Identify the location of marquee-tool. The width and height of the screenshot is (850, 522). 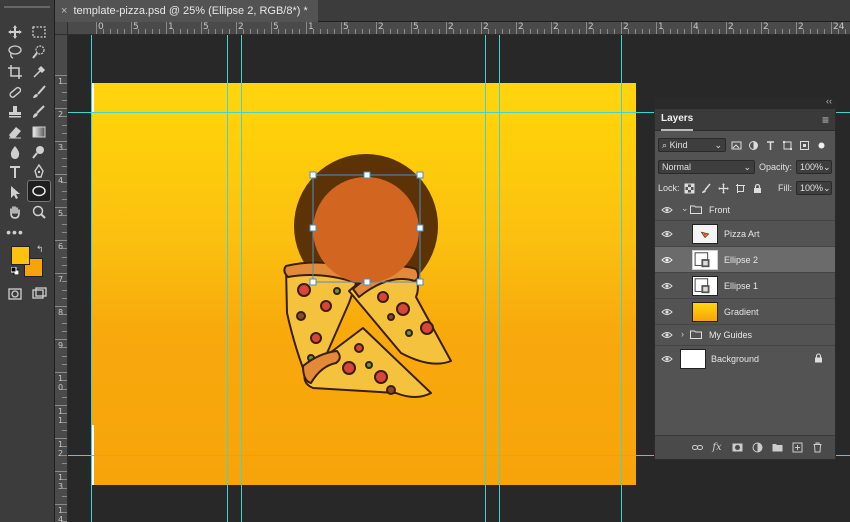
(39, 32).